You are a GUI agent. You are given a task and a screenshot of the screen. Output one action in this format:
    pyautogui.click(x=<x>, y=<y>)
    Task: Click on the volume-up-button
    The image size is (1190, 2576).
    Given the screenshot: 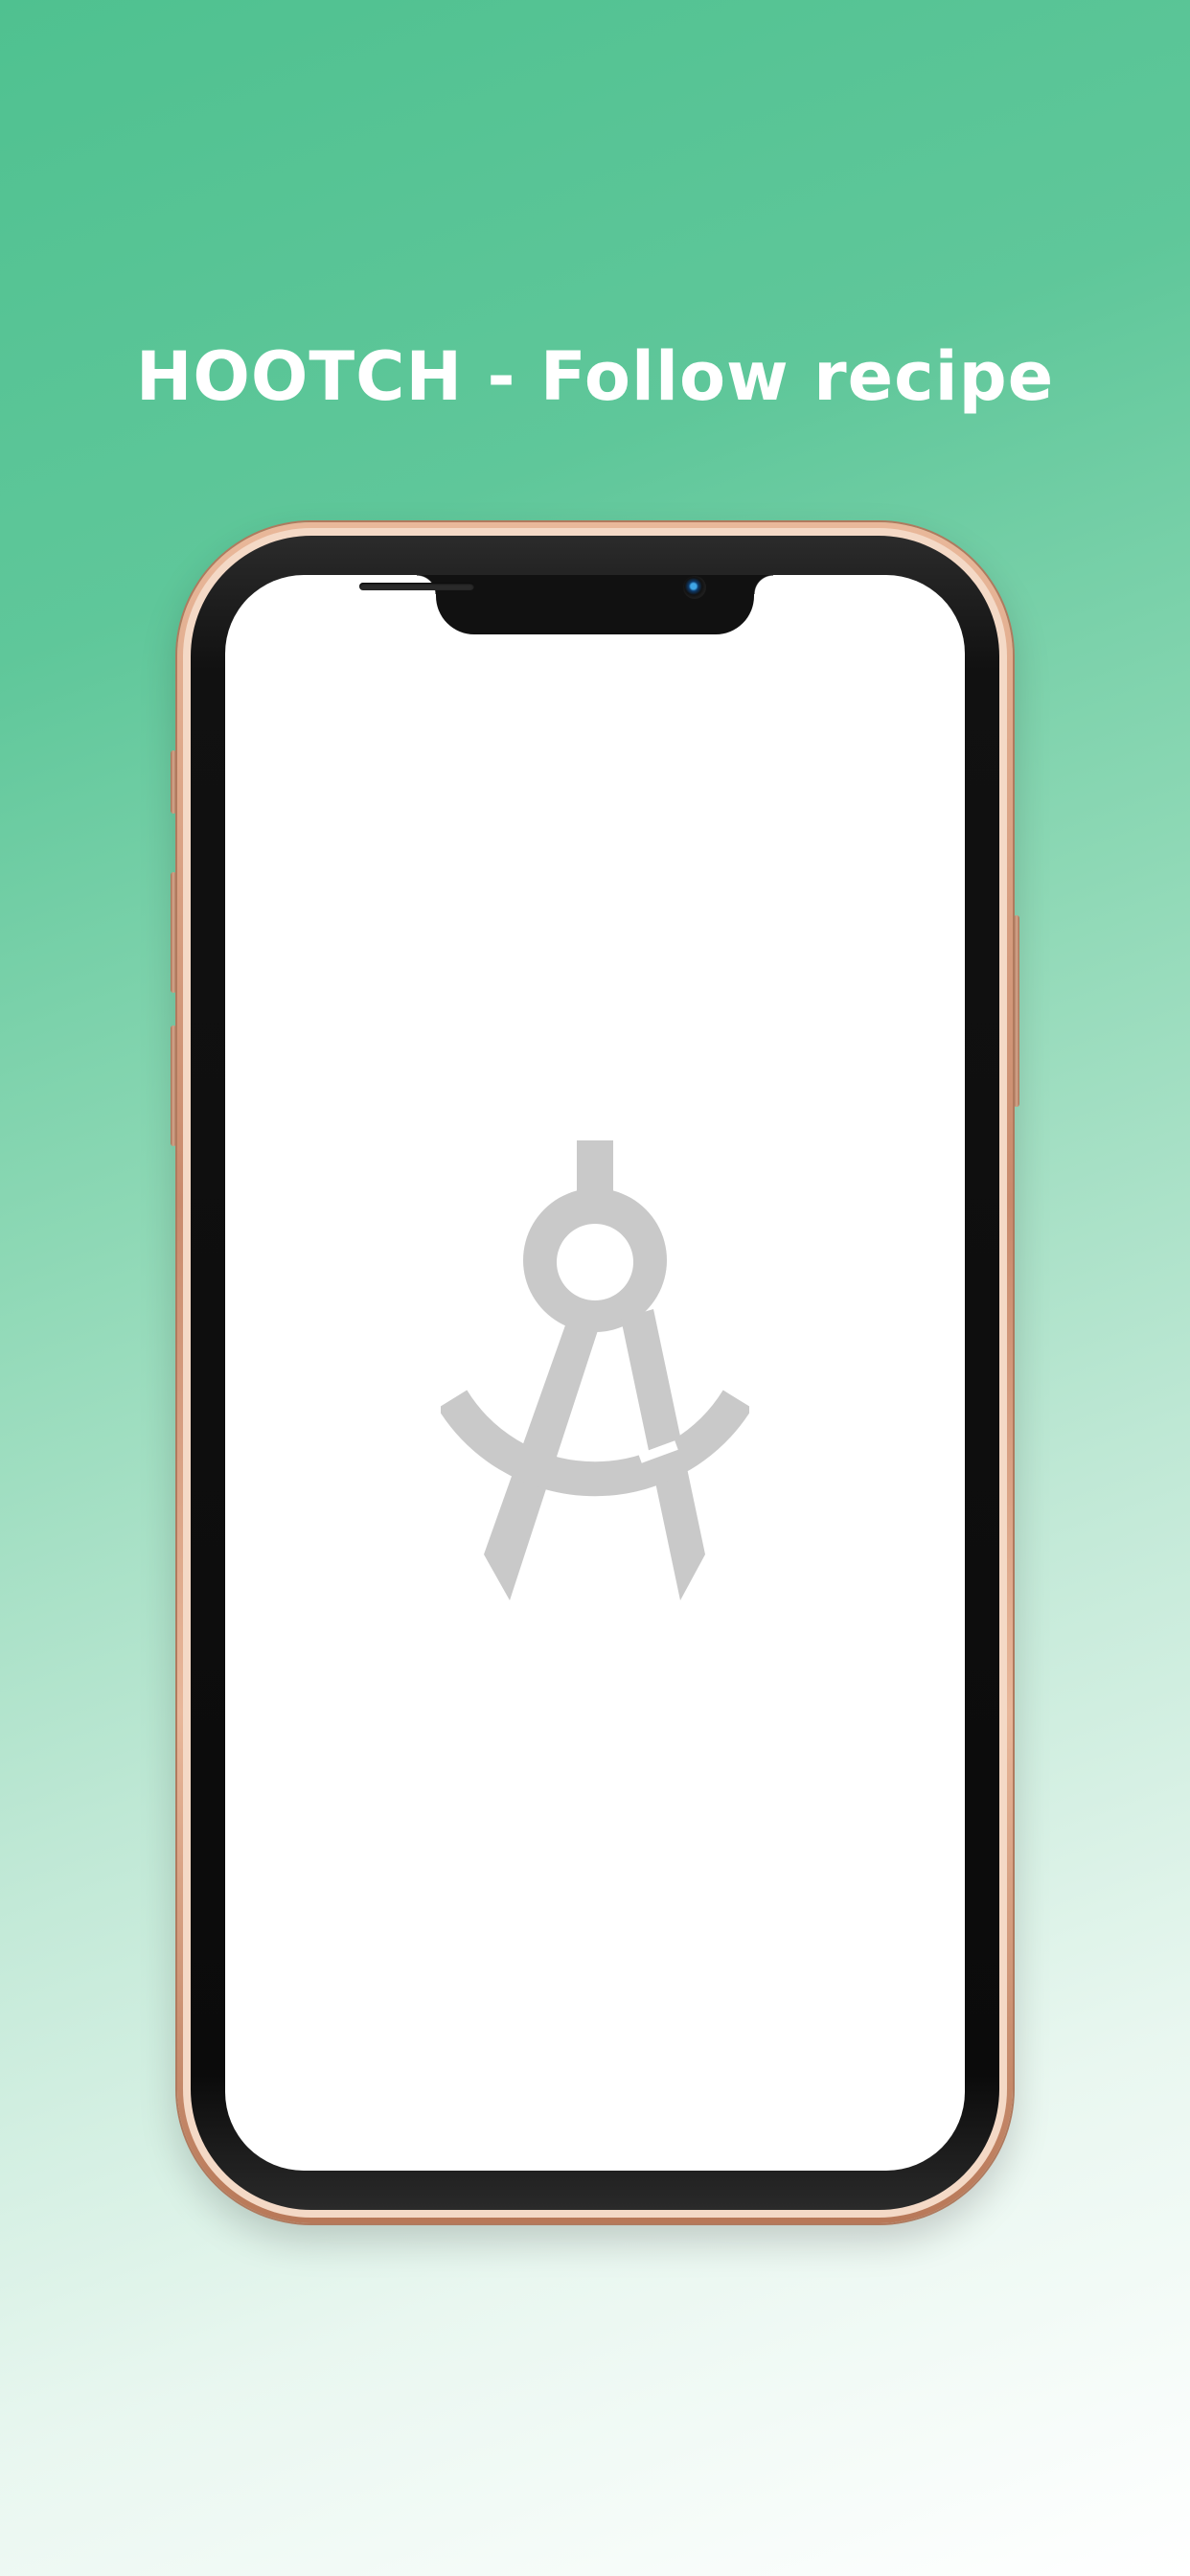 What is the action you would take?
    pyautogui.click(x=174, y=932)
    